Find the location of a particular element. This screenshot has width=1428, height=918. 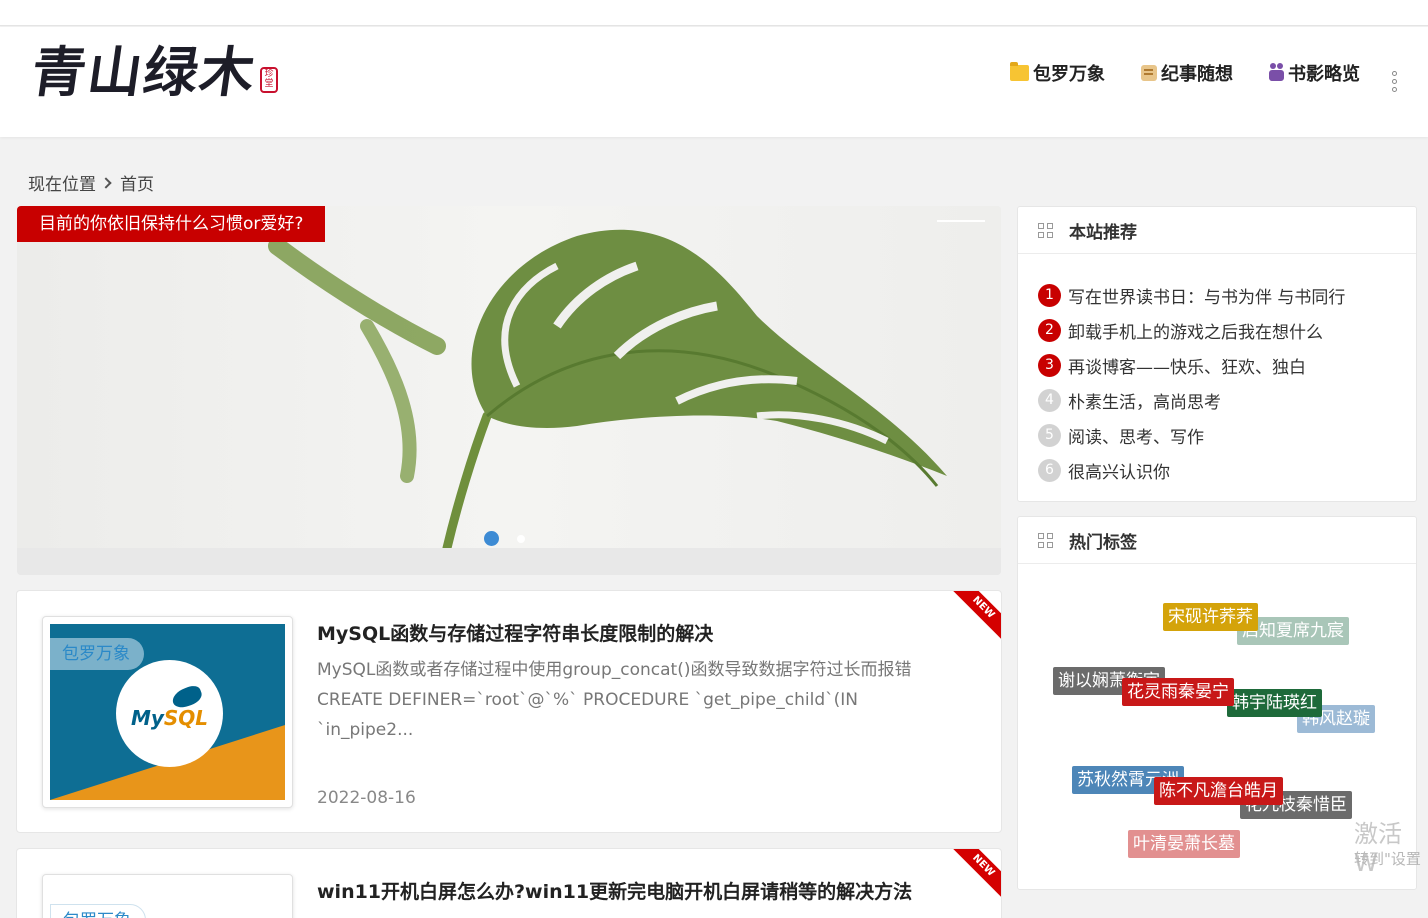

breadcrumb: 现在位置 首页 is located at coordinates (91, 182).